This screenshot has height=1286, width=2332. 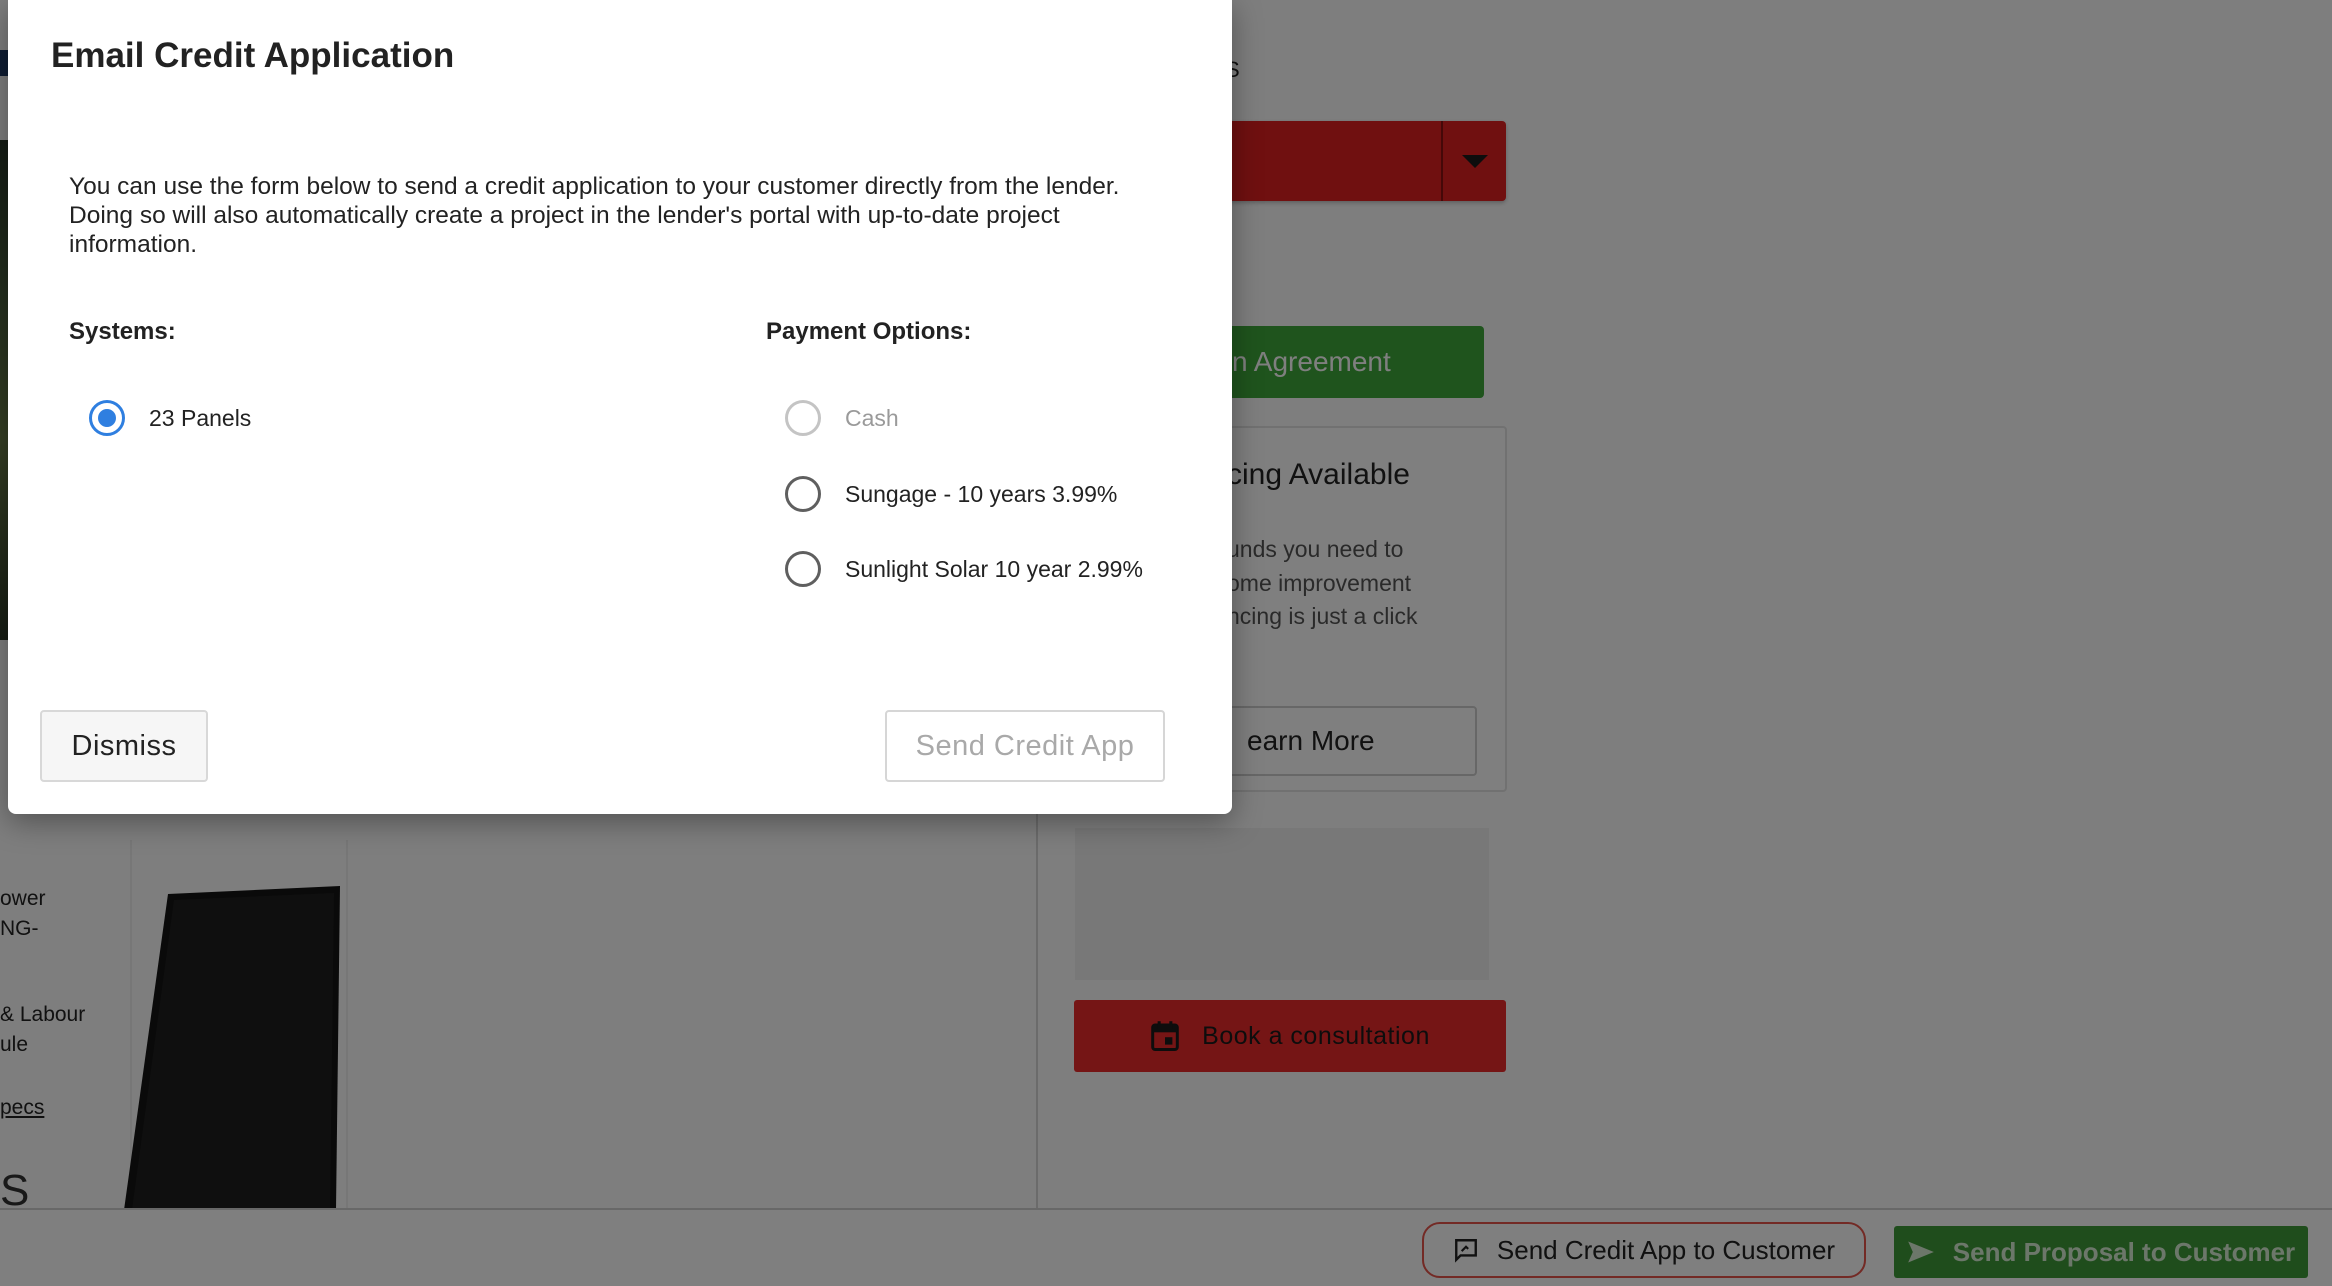 What do you see at coordinates (107, 418) in the screenshot?
I see `radio-button-selected` at bounding box center [107, 418].